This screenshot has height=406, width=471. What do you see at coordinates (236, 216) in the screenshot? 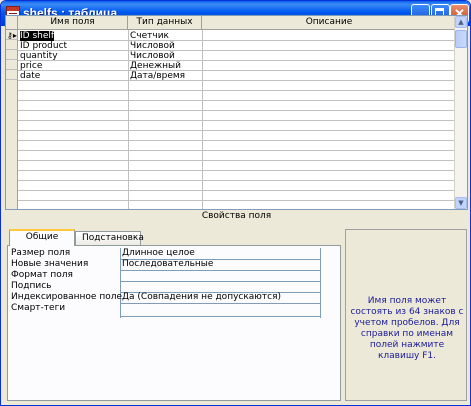
I see `field-properties-title: Свойства поля` at bounding box center [236, 216].